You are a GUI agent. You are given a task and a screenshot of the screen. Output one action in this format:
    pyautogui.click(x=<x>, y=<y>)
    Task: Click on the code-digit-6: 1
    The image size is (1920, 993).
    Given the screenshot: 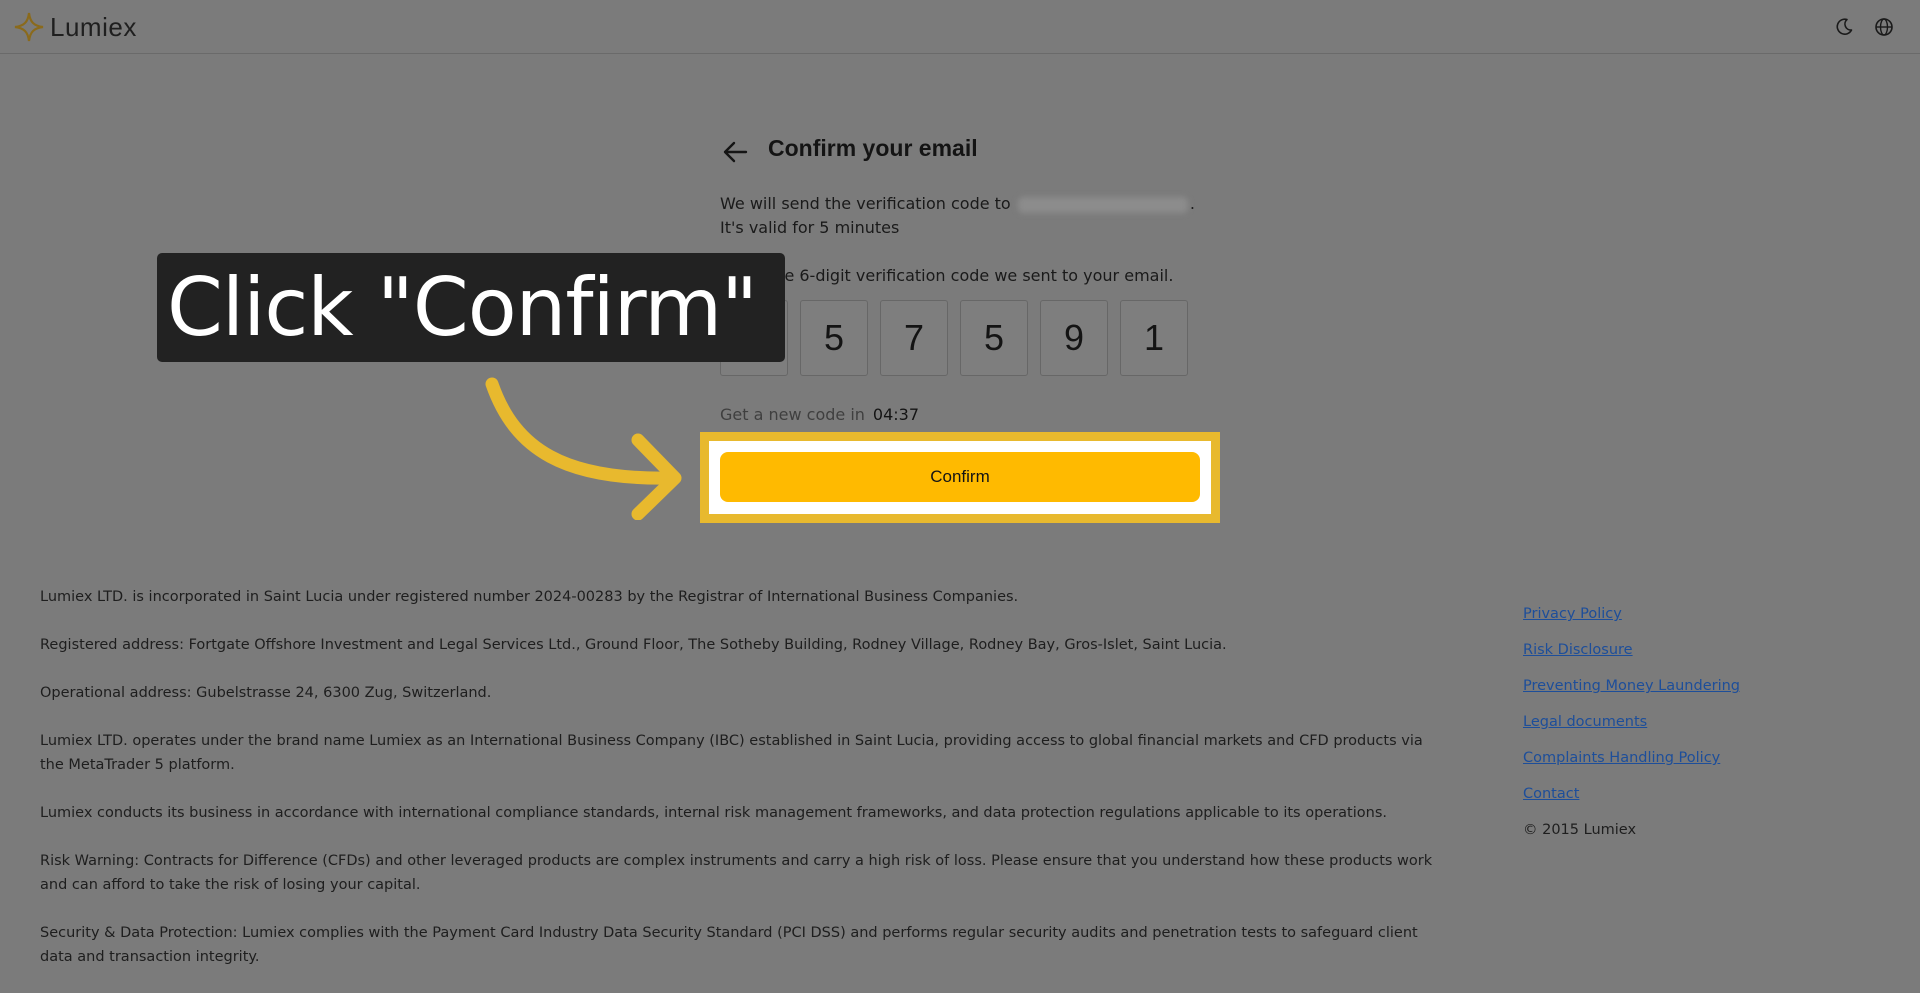 What is the action you would take?
    pyautogui.click(x=1154, y=338)
    